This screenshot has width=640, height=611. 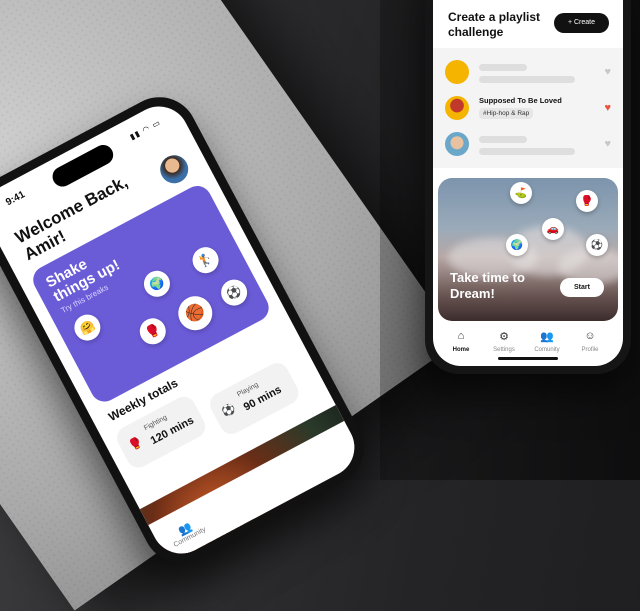 I want to click on golf-icon: ⛳, so click(x=521, y=193).